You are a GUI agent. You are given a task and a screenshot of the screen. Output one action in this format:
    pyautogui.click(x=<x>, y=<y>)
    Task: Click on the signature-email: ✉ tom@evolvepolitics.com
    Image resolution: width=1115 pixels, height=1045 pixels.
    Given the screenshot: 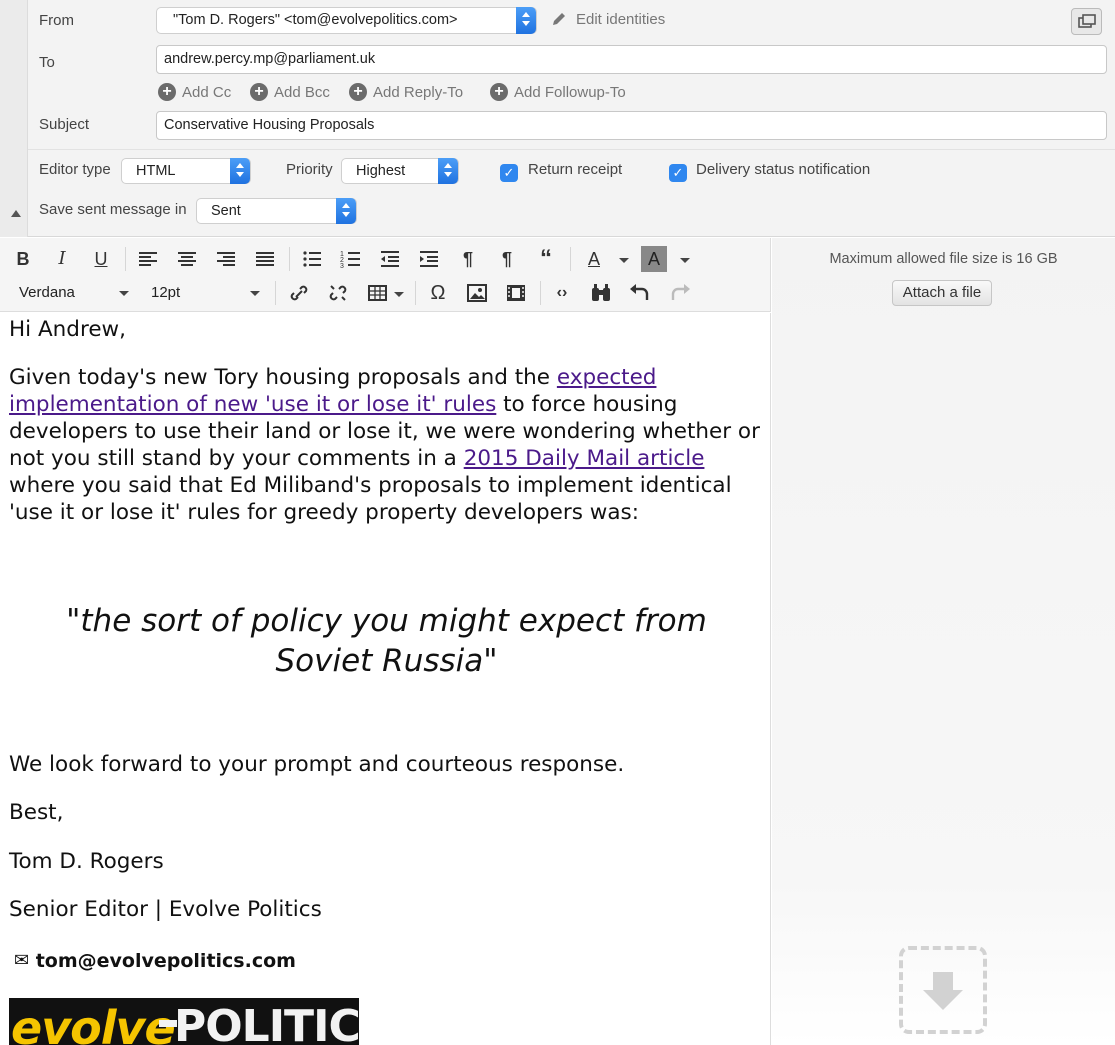 What is the action you would take?
    pyautogui.click(x=155, y=961)
    